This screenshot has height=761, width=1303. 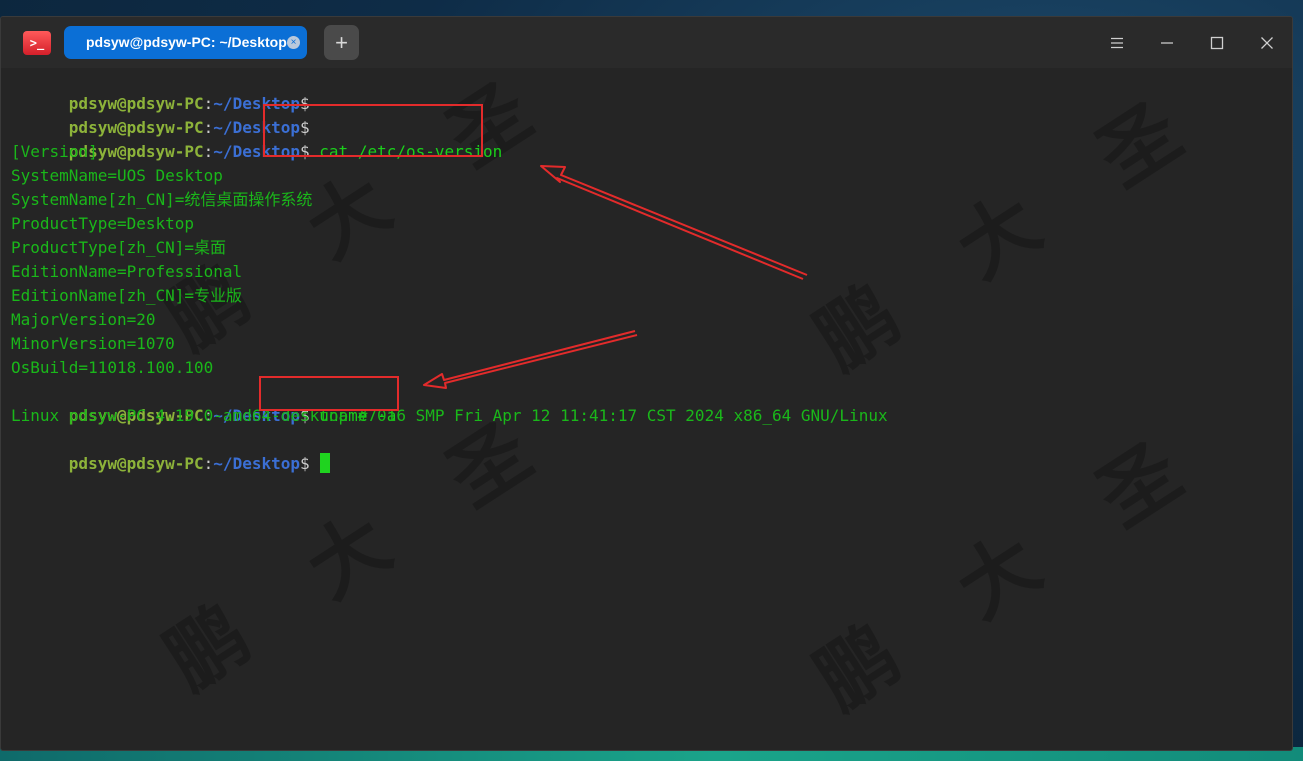 What do you see at coordinates (674, 222) in the screenshot?
I see `arrow-to-os-version` at bounding box center [674, 222].